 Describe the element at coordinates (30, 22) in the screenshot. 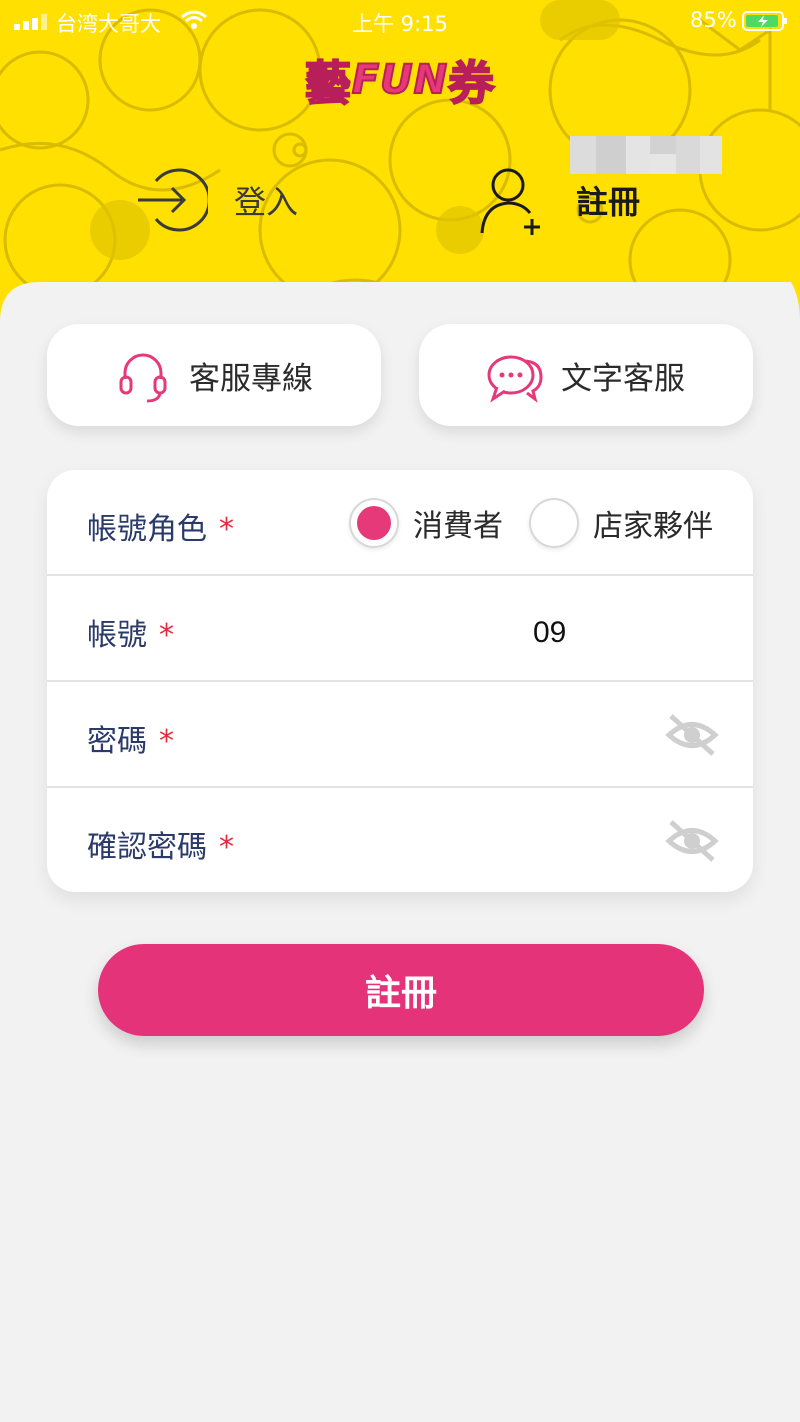

I see `signal-icon` at that location.